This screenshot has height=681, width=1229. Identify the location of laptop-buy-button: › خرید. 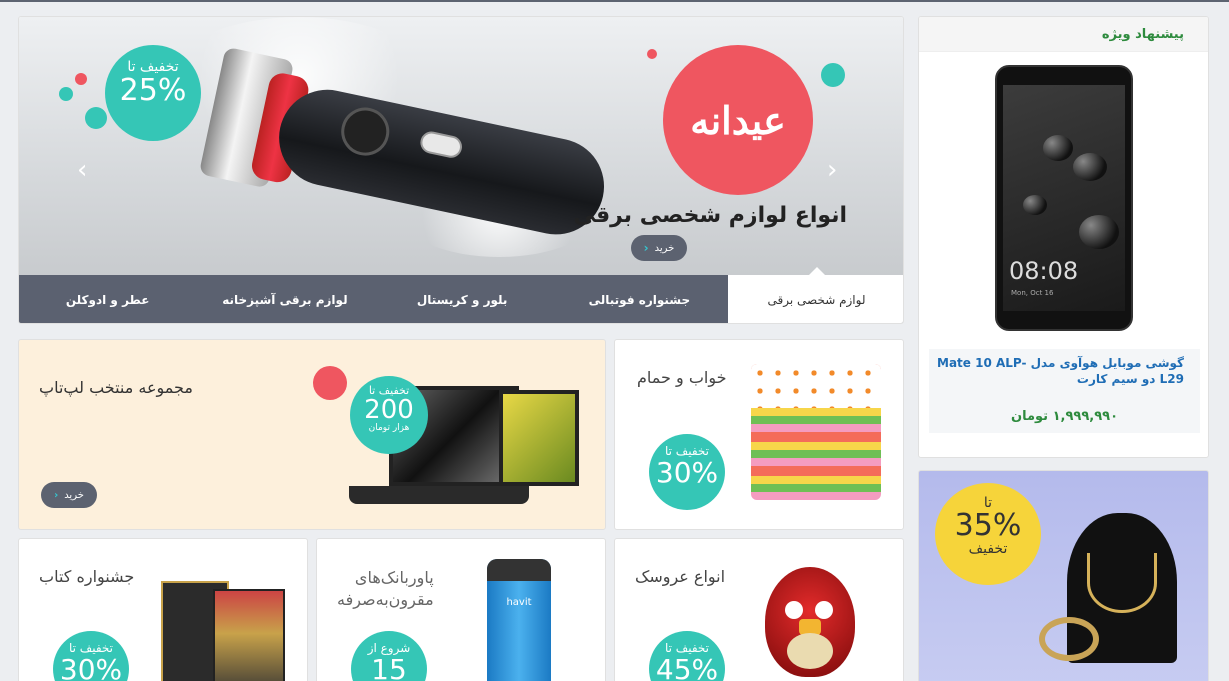
(69, 495).